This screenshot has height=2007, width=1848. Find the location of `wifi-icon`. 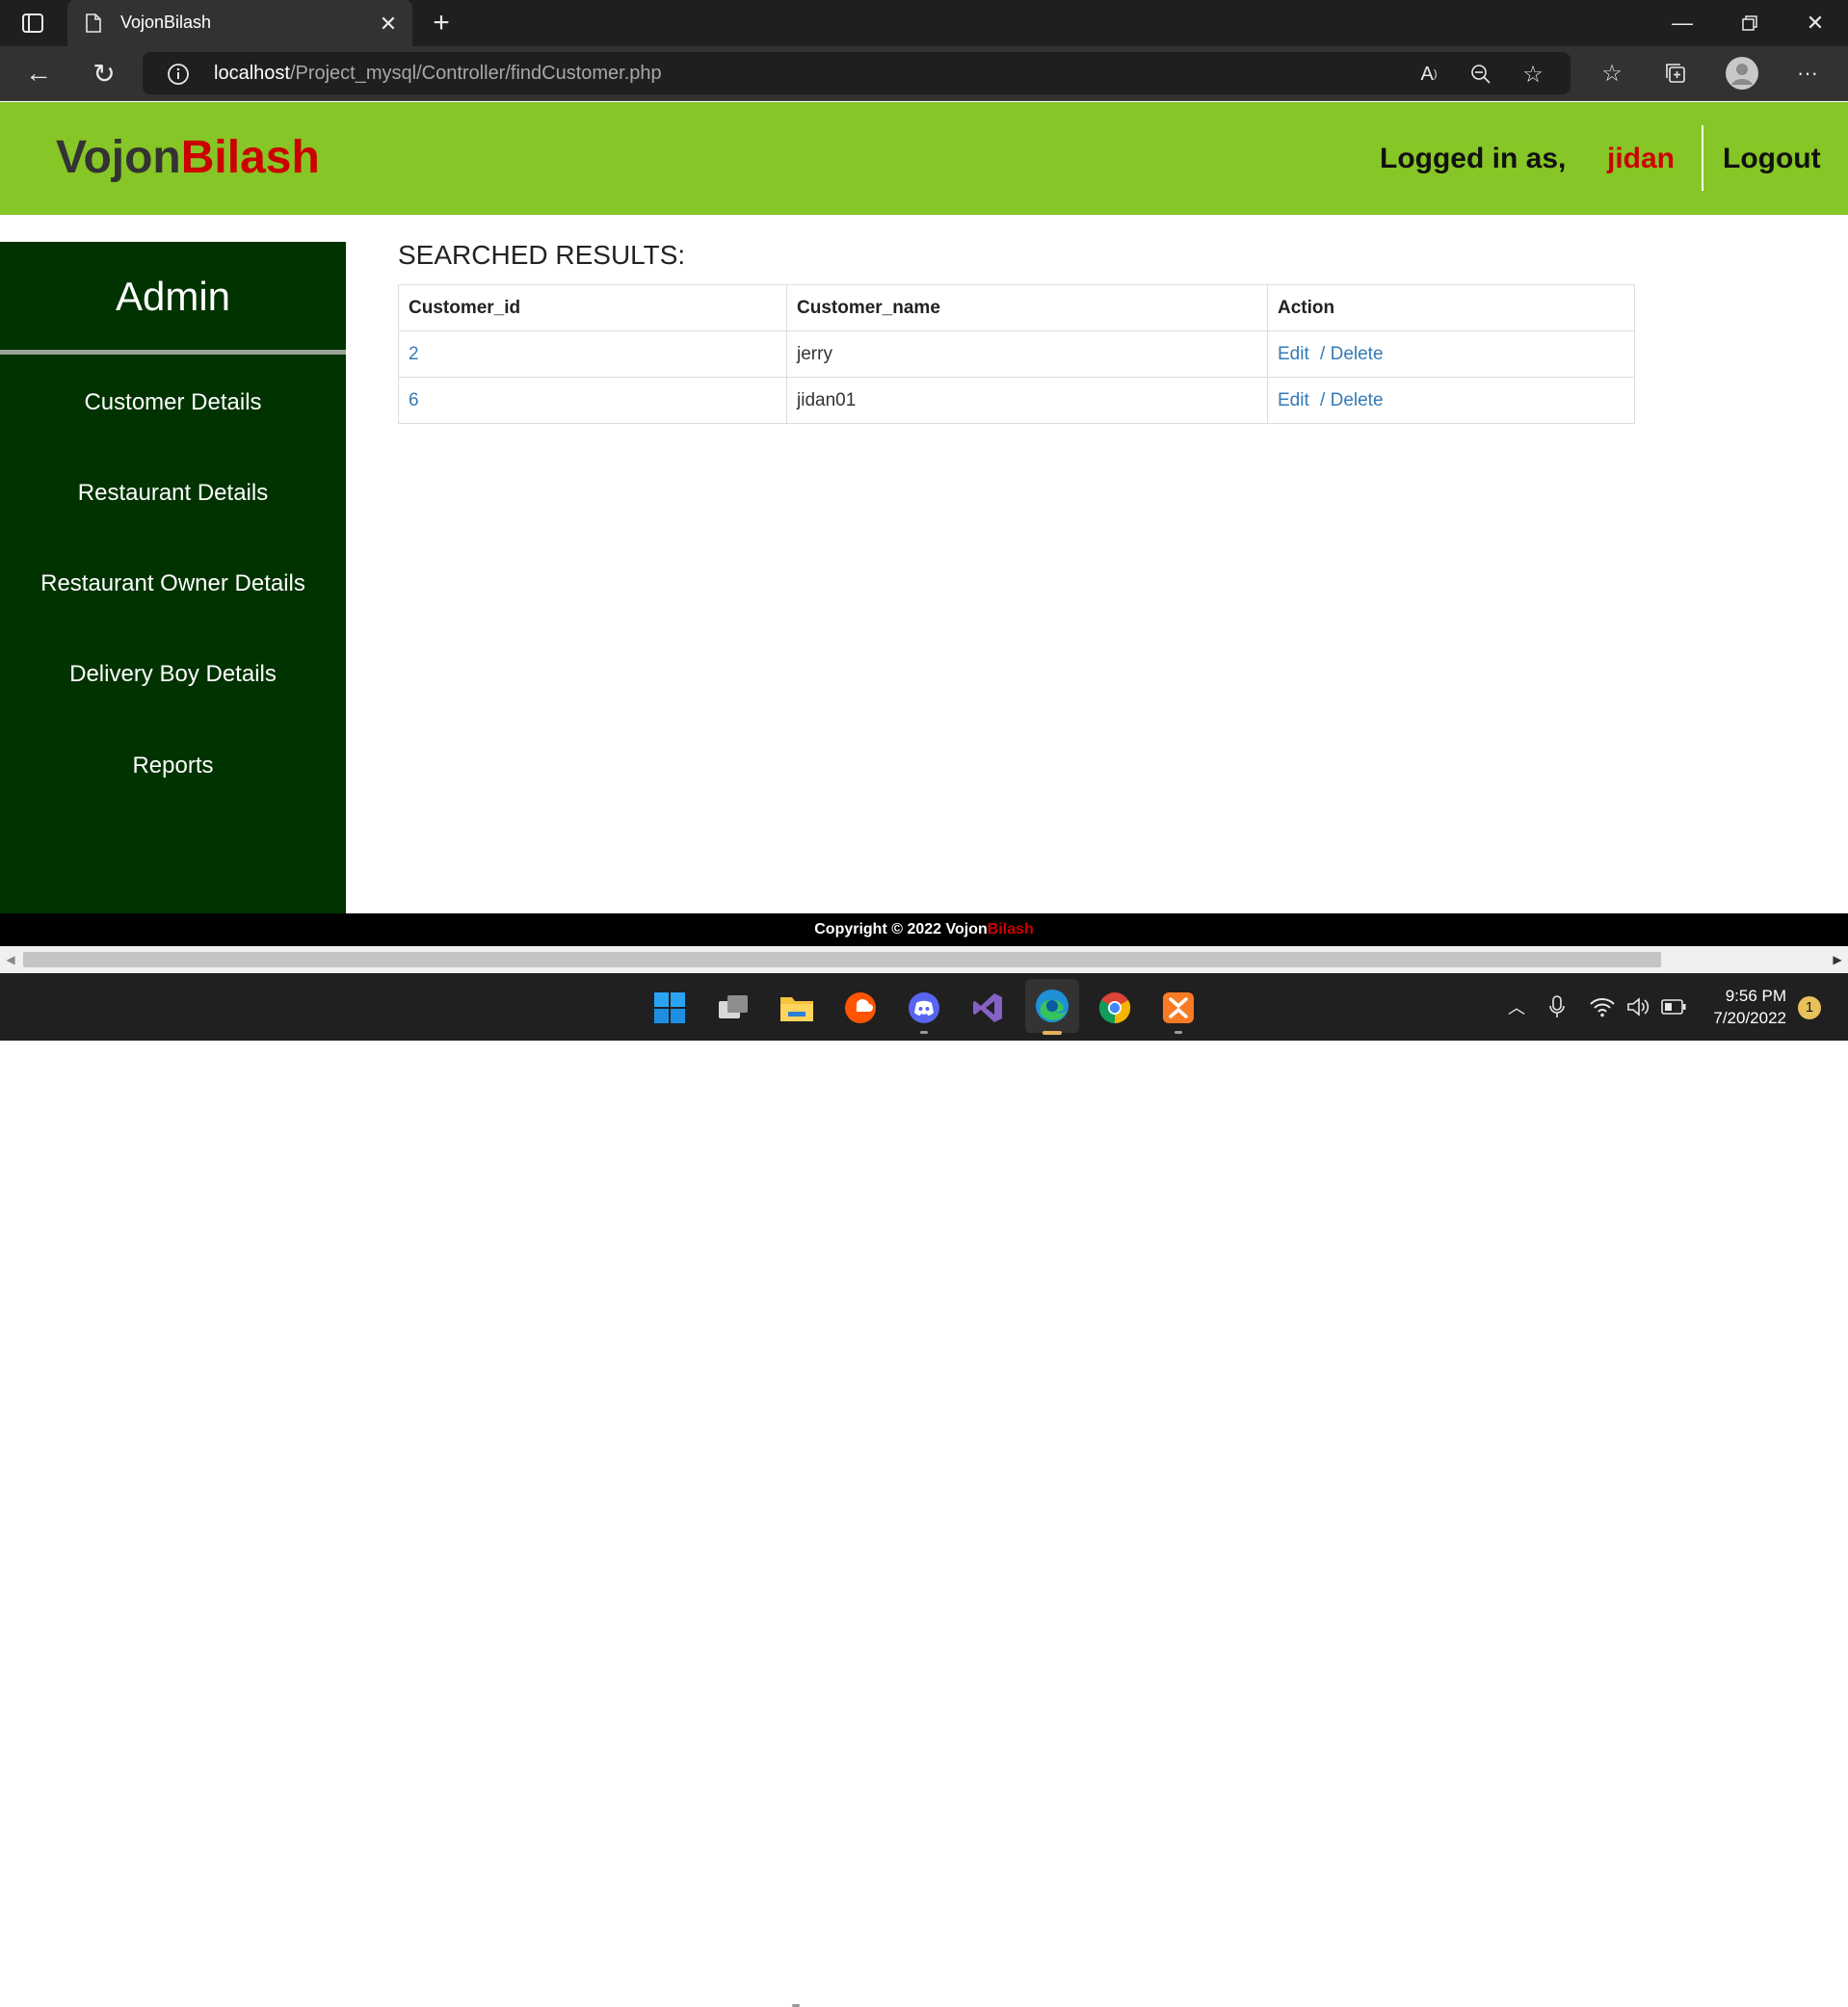

wifi-icon is located at coordinates (1602, 1006).